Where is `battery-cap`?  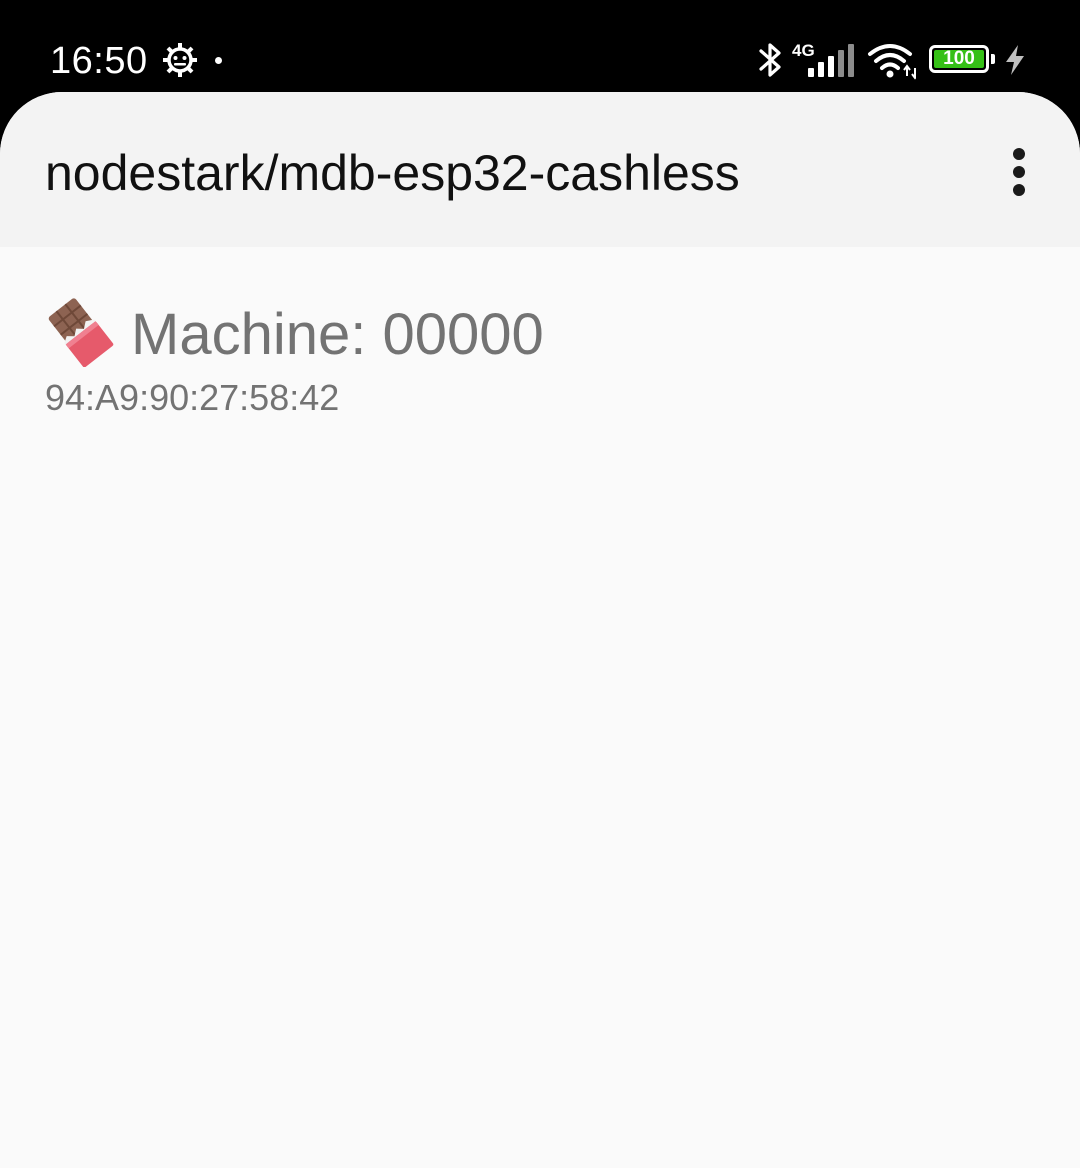 battery-cap is located at coordinates (993, 59).